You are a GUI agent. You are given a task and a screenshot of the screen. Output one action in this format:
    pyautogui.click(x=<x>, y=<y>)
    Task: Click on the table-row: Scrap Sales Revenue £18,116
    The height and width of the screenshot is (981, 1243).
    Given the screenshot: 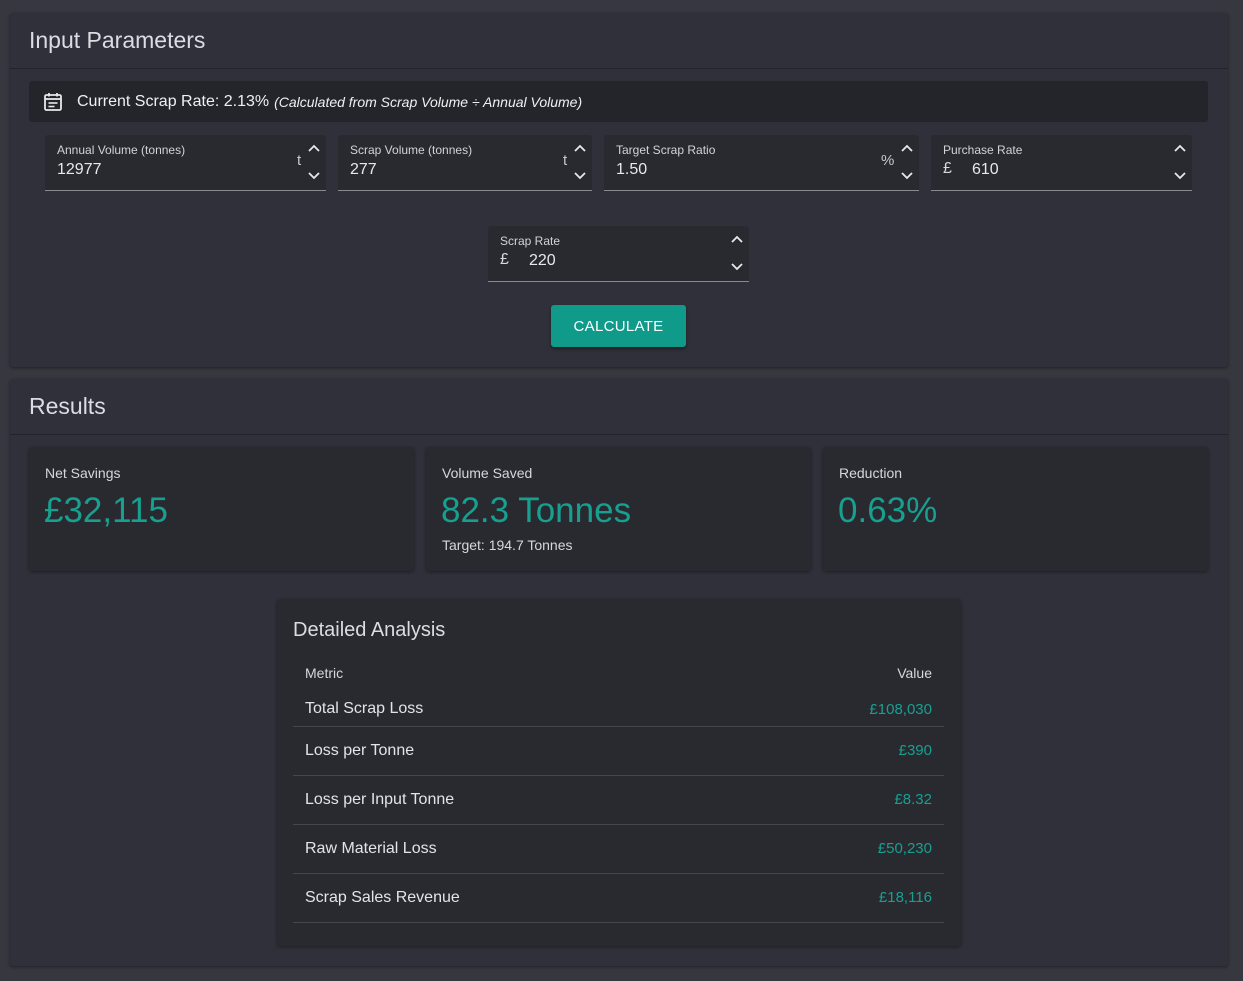 What is the action you would take?
    pyautogui.click(x=618, y=898)
    